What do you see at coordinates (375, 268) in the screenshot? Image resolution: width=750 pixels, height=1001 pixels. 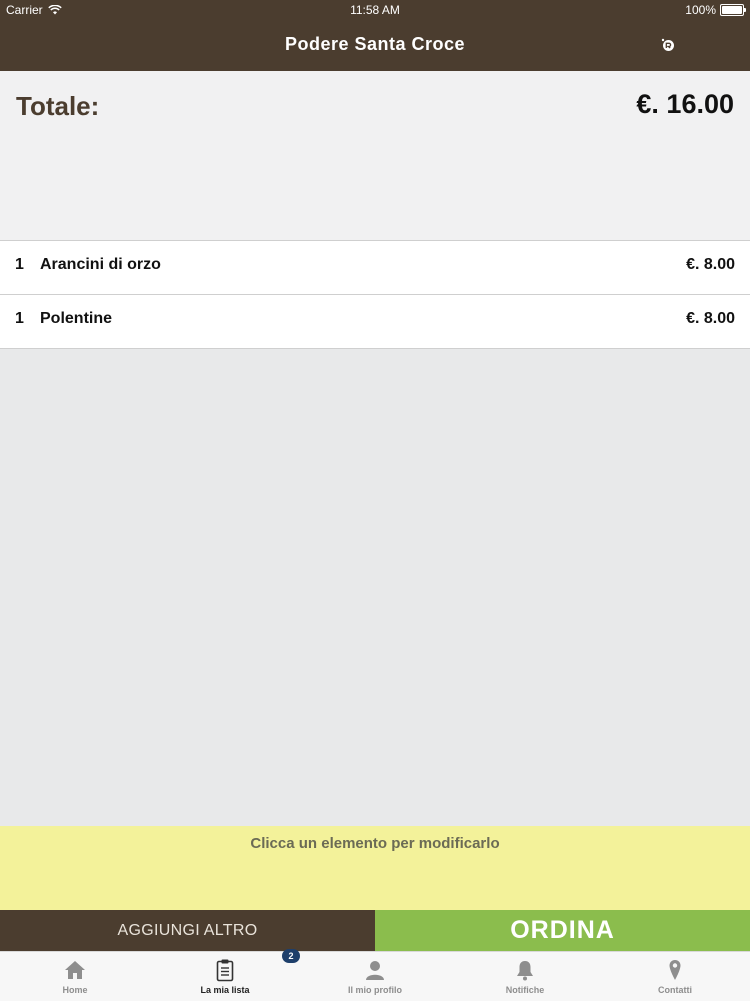 I see `order-item: 1 Arancini di orzo €. 8.00` at bounding box center [375, 268].